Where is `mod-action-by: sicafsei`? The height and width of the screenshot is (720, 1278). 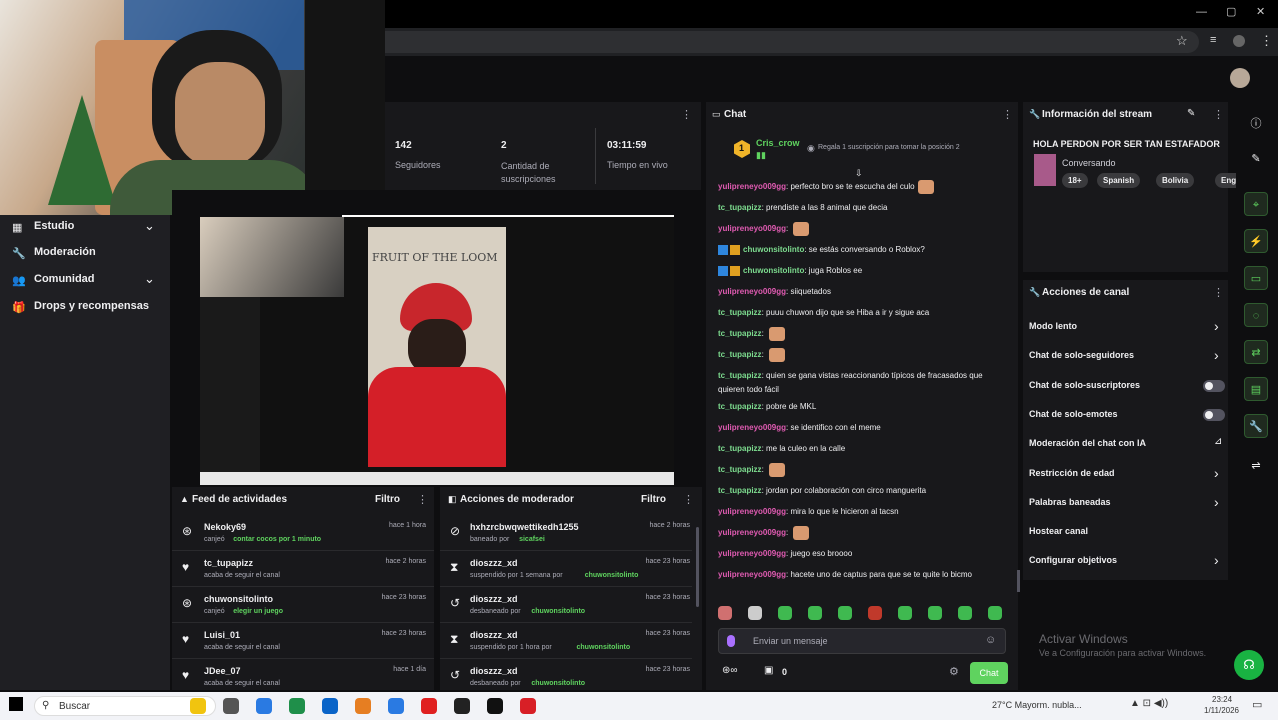 mod-action-by: sicafsei is located at coordinates (532, 539).